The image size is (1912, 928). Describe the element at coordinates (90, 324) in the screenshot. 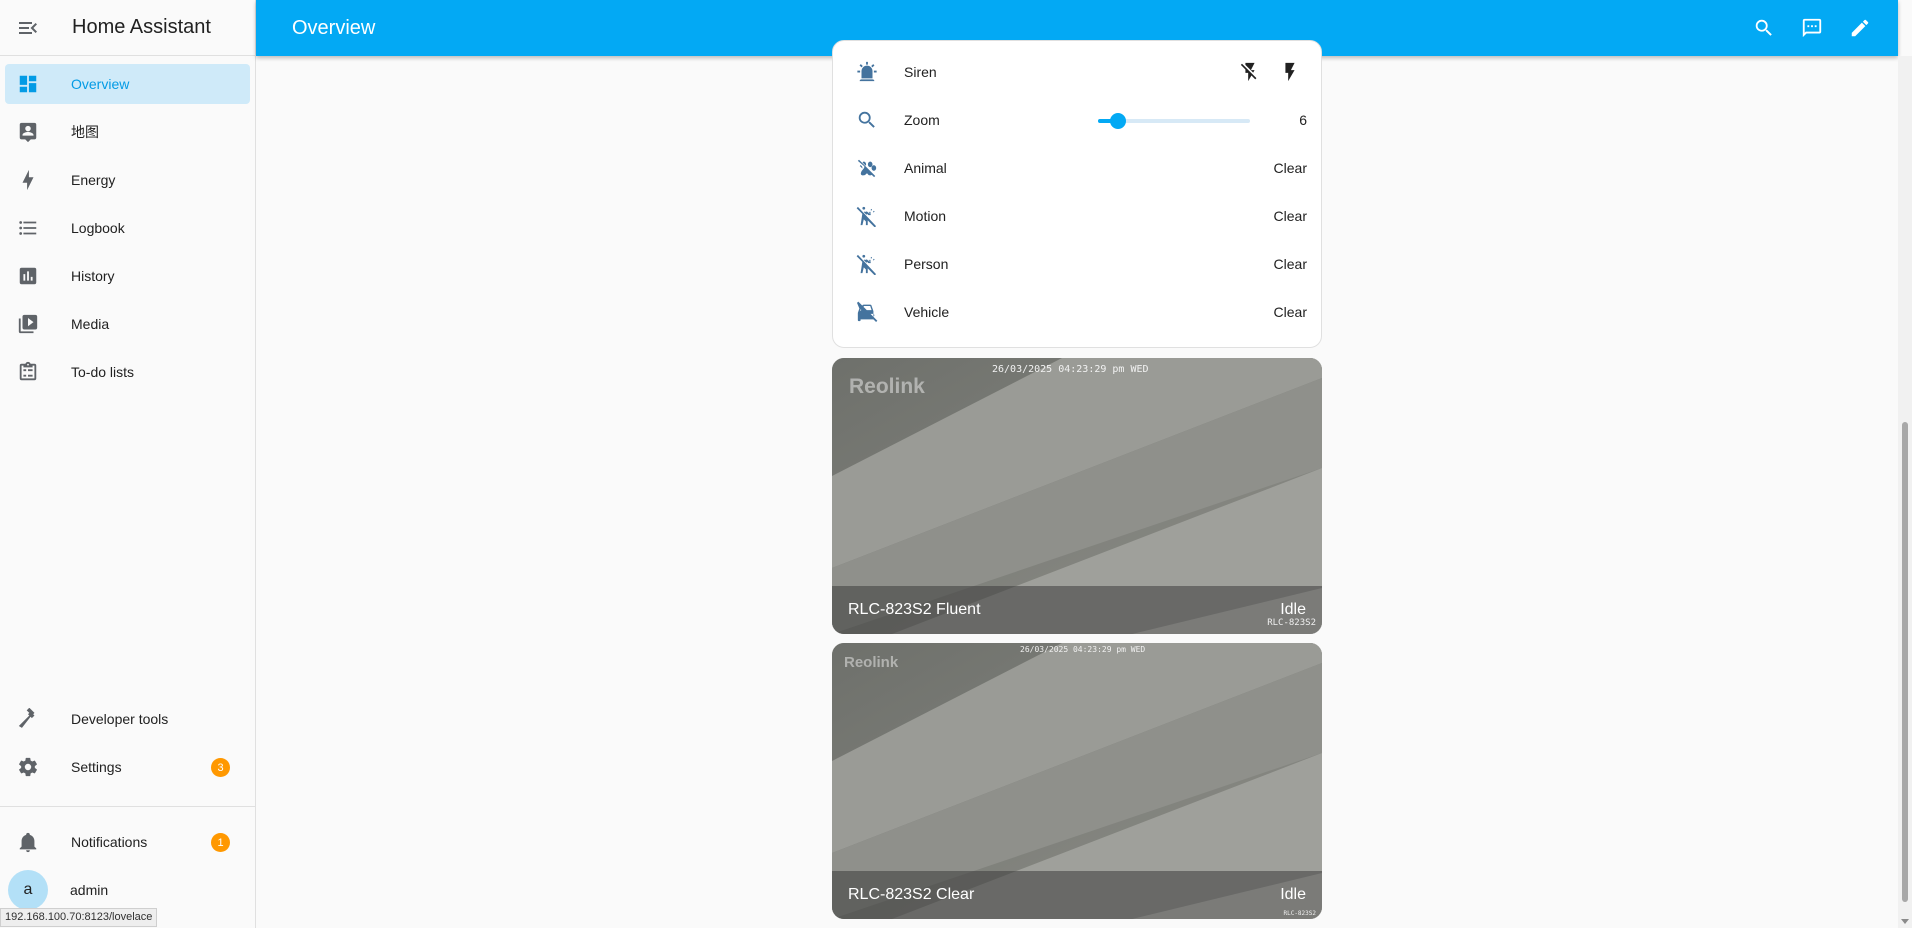

I see `sidebar-item-label: Media` at that location.